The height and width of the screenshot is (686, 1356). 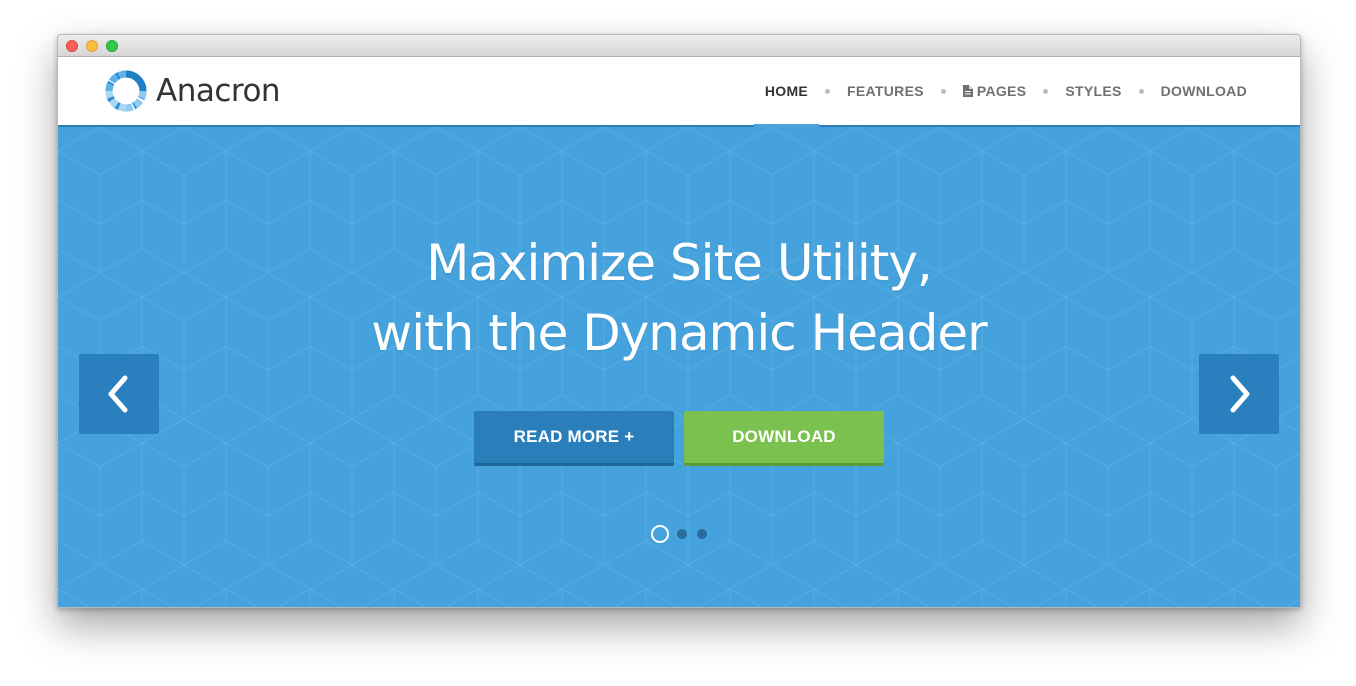 What do you see at coordinates (72, 46) in the screenshot?
I see `close-window-button` at bounding box center [72, 46].